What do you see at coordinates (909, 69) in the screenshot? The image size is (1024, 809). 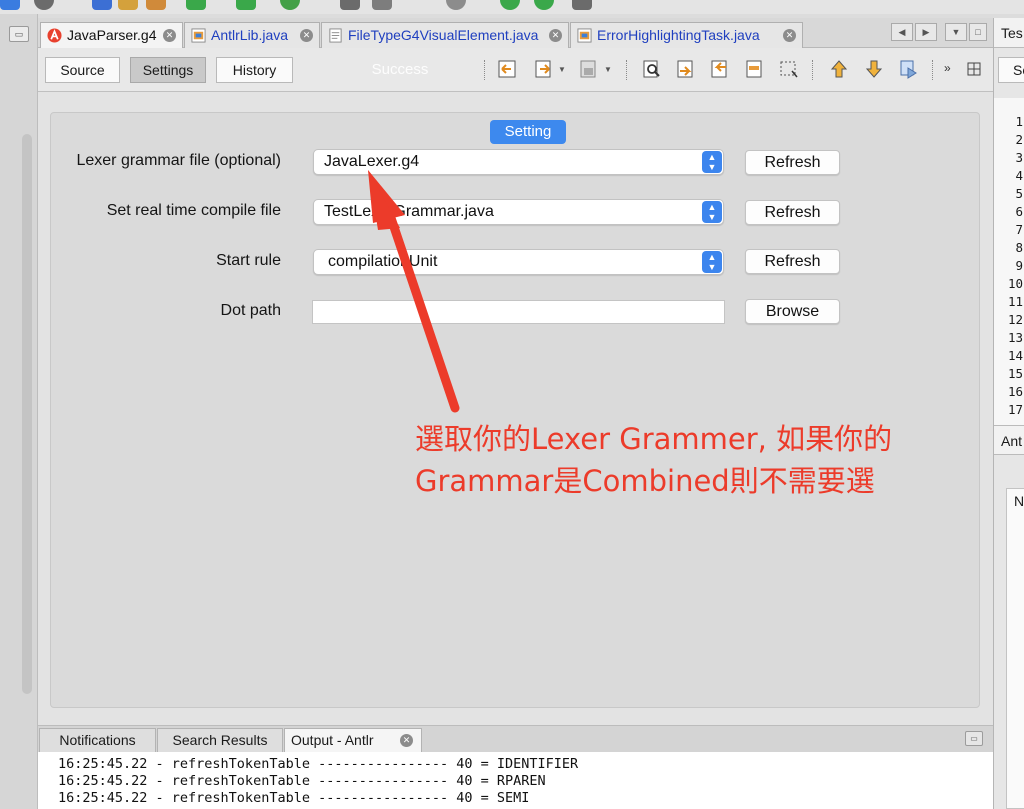 I see `toggle-bookmark-icon` at bounding box center [909, 69].